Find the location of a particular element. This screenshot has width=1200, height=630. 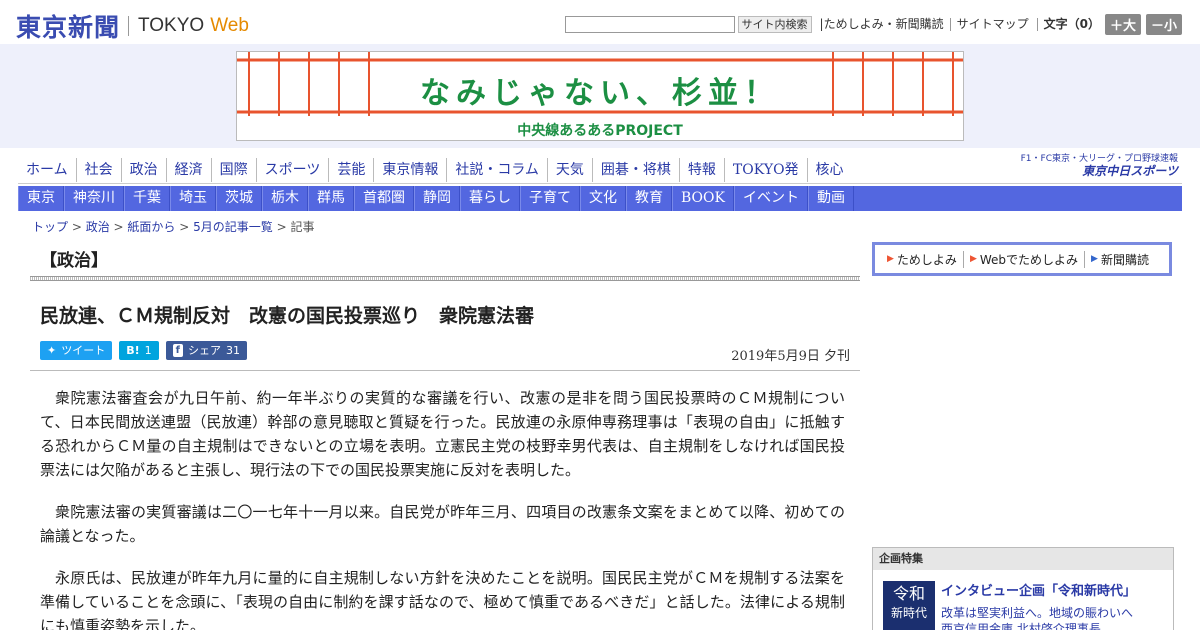

share-buttons: ✦ ツイート B! 1 f シェア 31 is located at coordinates (147, 350).